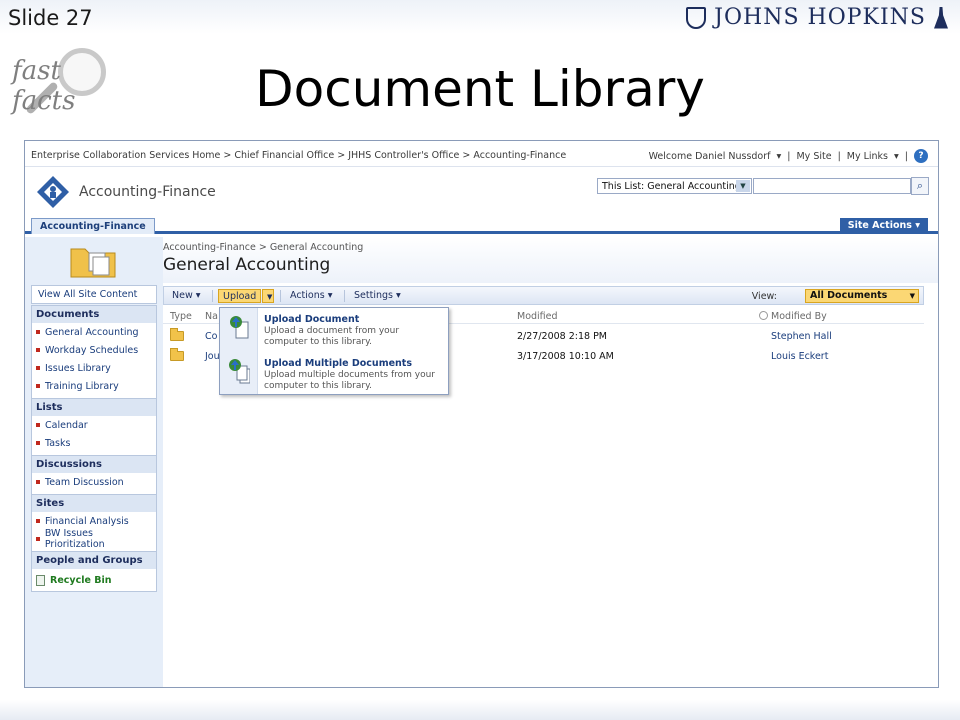  Describe the element at coordinates (93, 226) in the screenshot. I see `tab-accounting-finance: Accounting-Finance` at that location.